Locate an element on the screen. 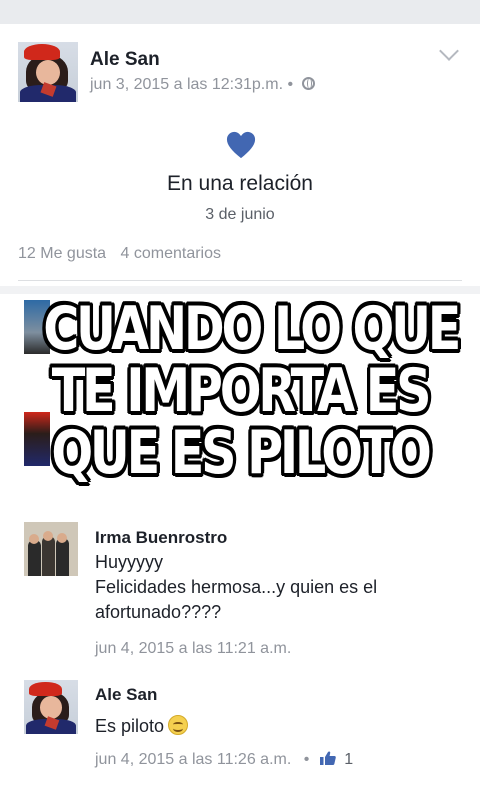 This screenshot has height=812, width=480. heart-icon is located at coordinates (241, 145).